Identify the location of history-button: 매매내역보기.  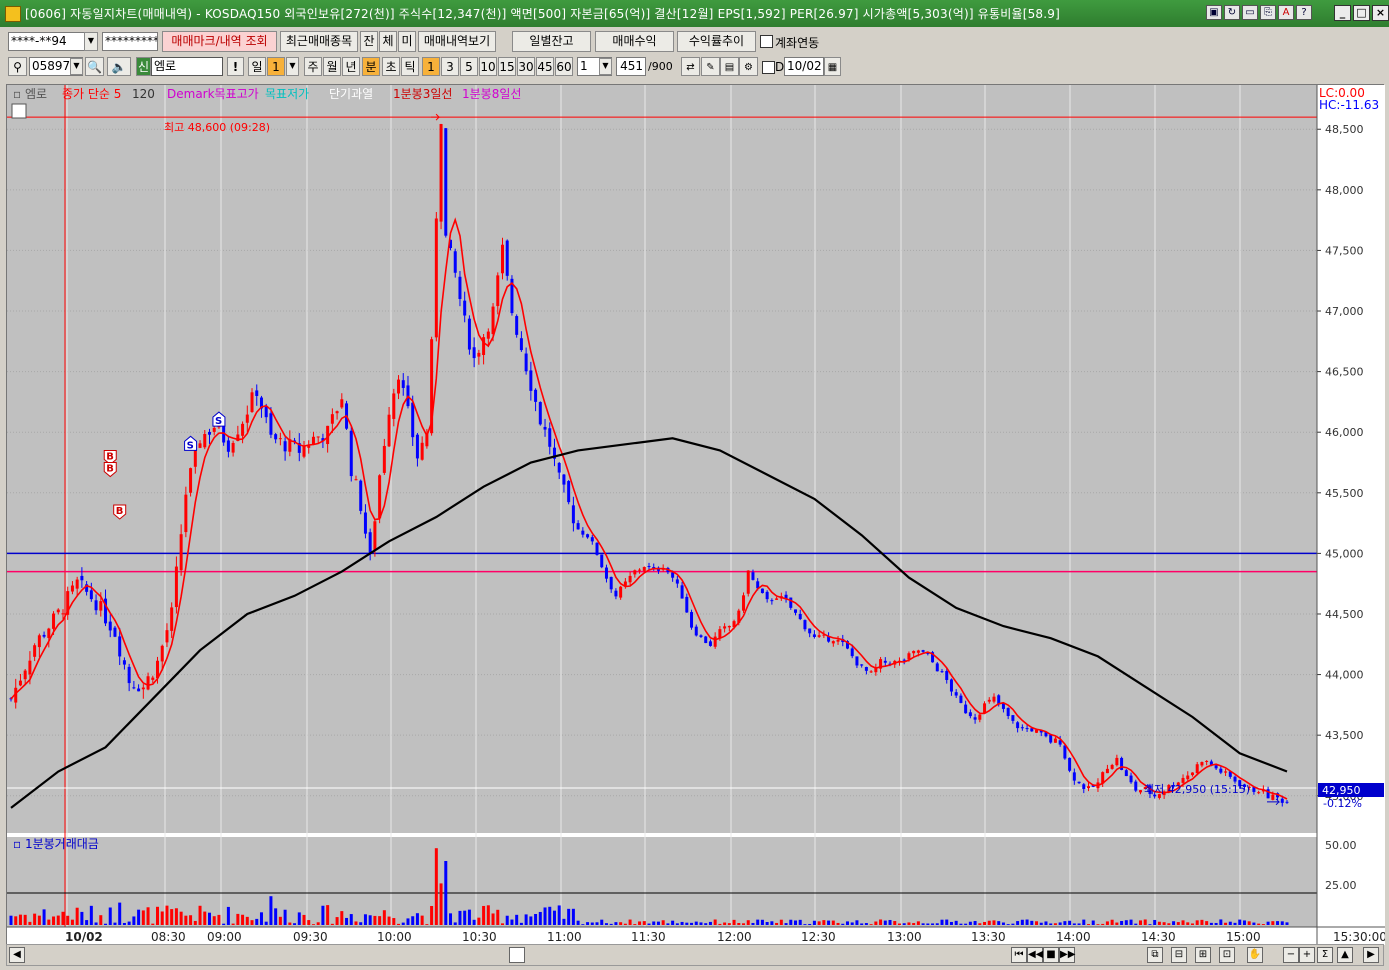
(457, 41).